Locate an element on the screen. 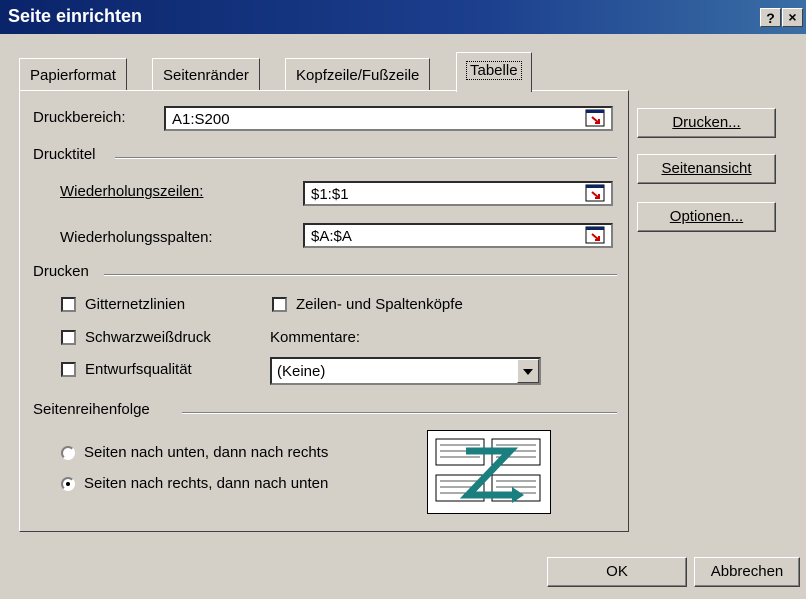  print-preview-button: Seitenansicht is located at coordinates (706, 169).